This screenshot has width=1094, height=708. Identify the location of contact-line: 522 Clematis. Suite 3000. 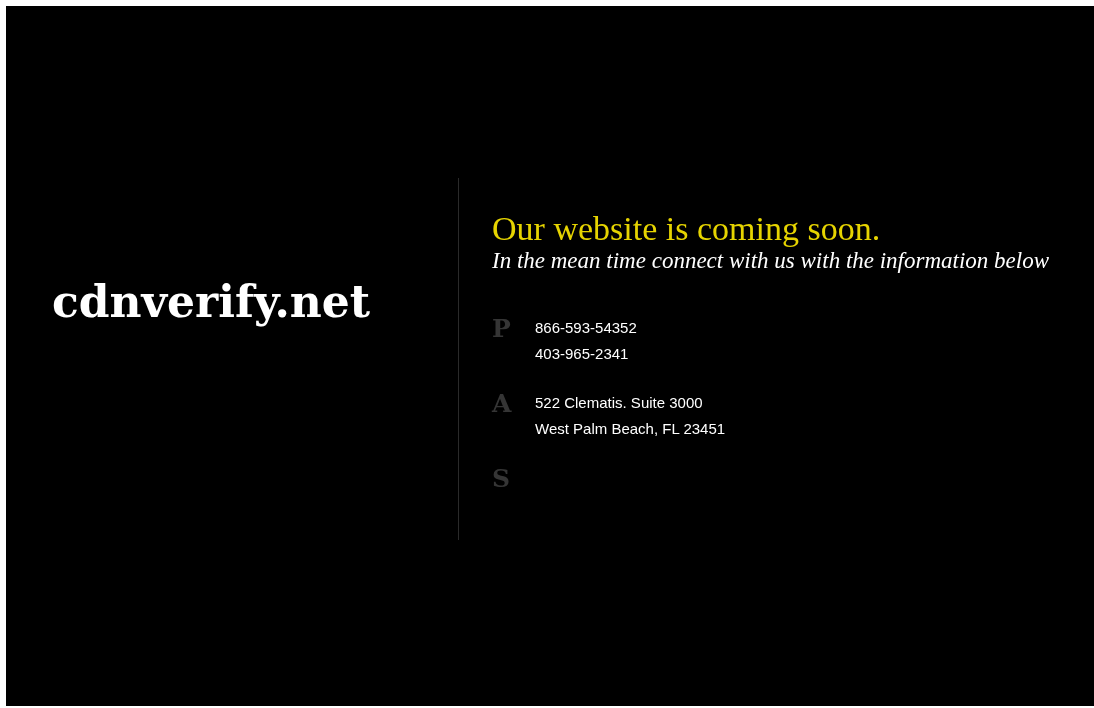
(619, 403).